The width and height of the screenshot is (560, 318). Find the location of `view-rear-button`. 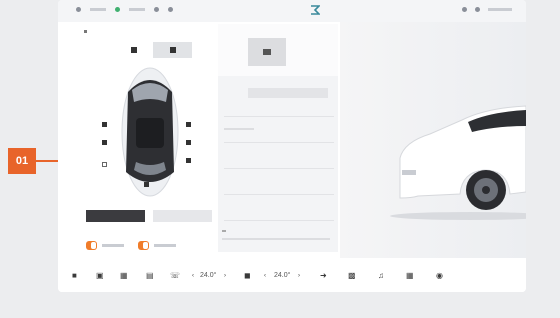

view-rear-button is located at coordinates (172, 50).